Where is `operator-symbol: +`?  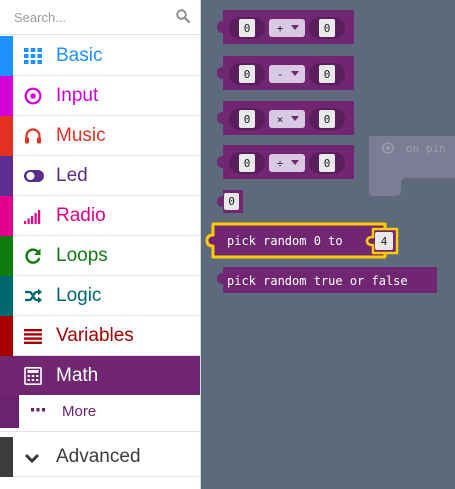 operator-symbol: + is located at coordinates (280, 28).